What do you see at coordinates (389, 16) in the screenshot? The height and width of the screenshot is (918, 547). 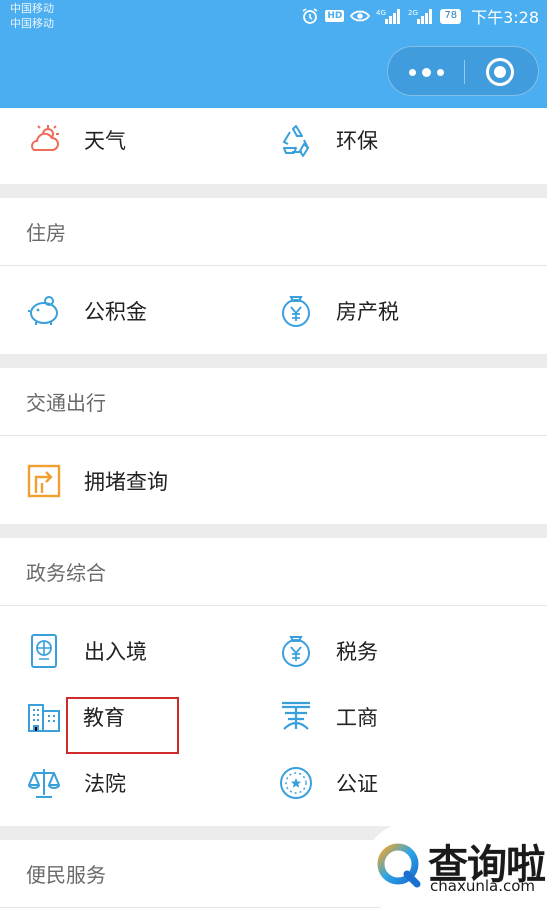 I see `signal-1-icon: 4G` at bounding box center [389, 16].